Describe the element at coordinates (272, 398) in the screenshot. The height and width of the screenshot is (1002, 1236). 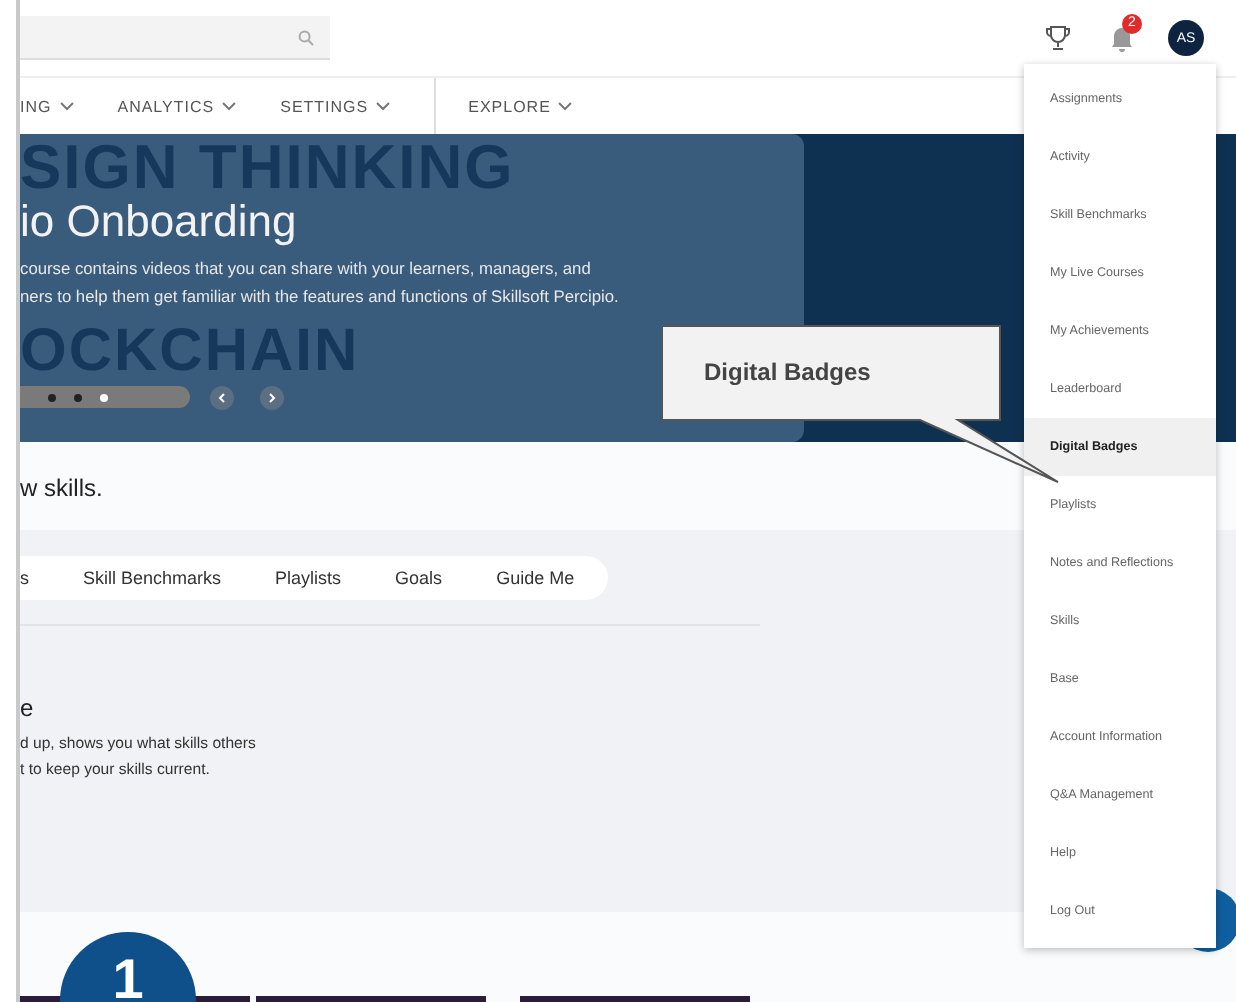
I see `chevron-right-icon` at that location.